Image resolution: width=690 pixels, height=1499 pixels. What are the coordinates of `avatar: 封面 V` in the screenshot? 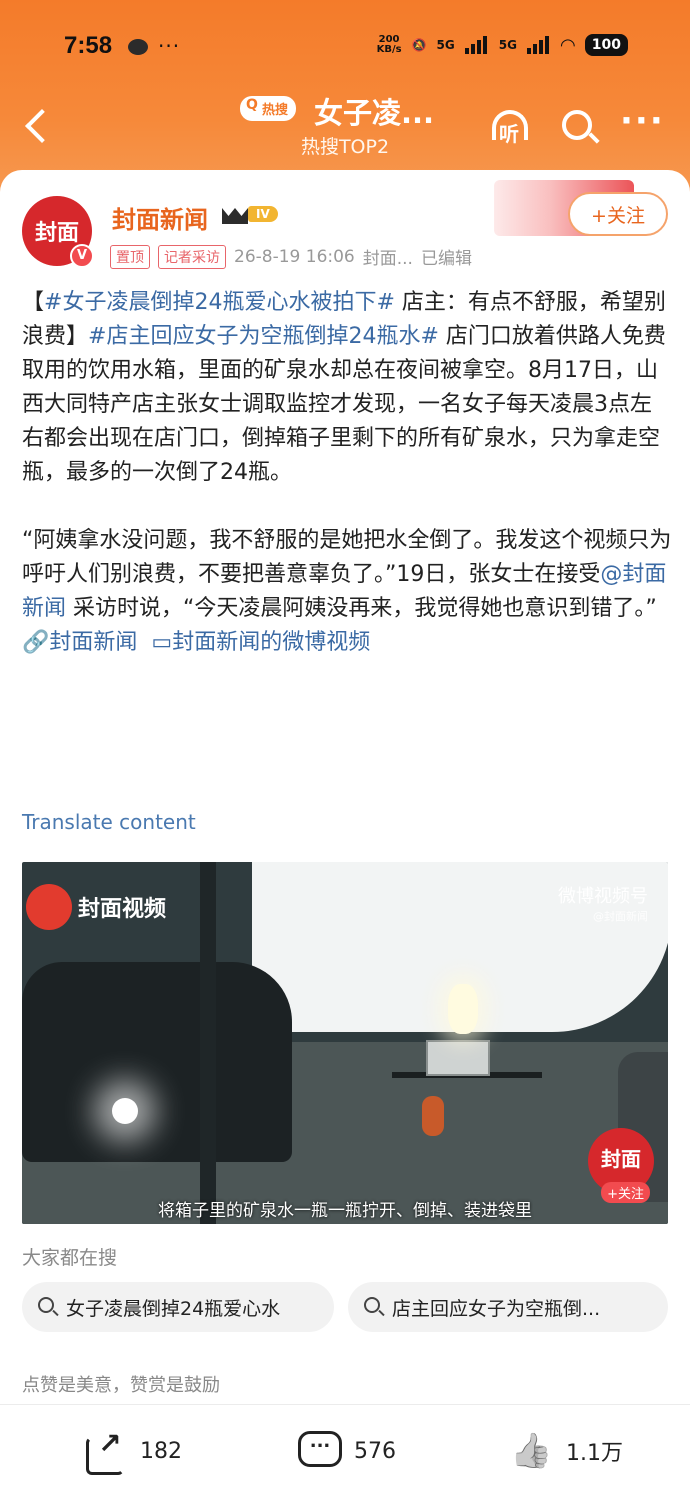 It's located at (58, 232).